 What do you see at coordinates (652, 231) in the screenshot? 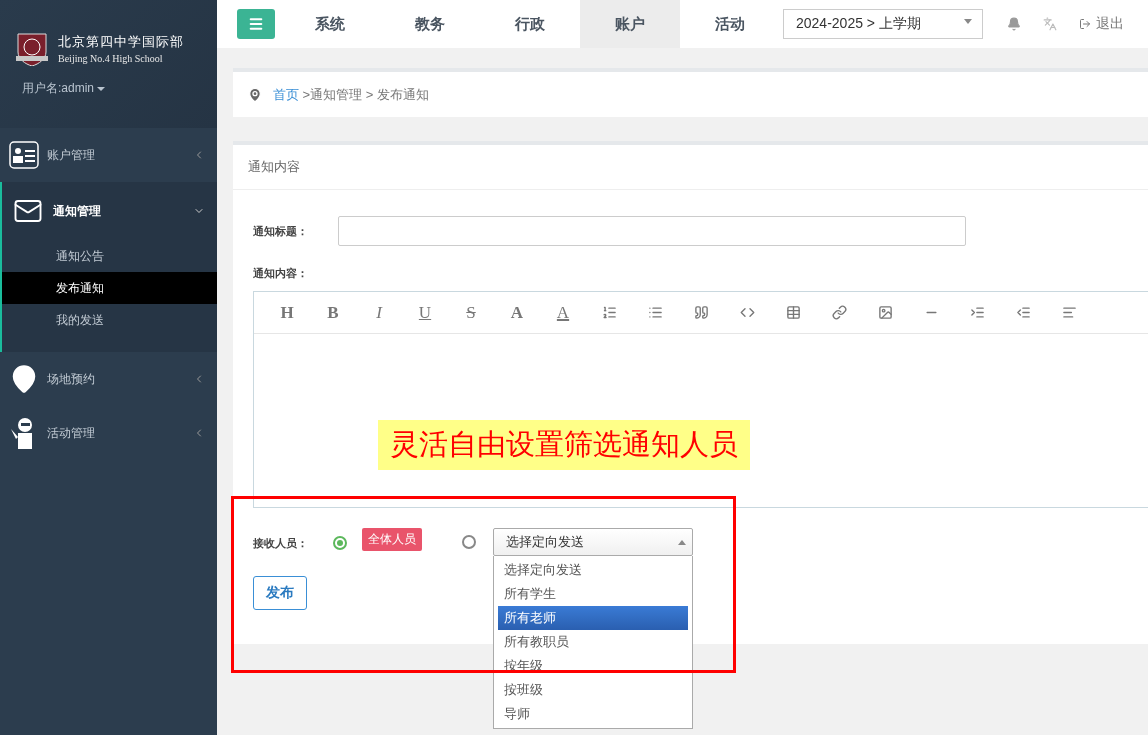
I see `title-input` at bounding box center [652, 231].